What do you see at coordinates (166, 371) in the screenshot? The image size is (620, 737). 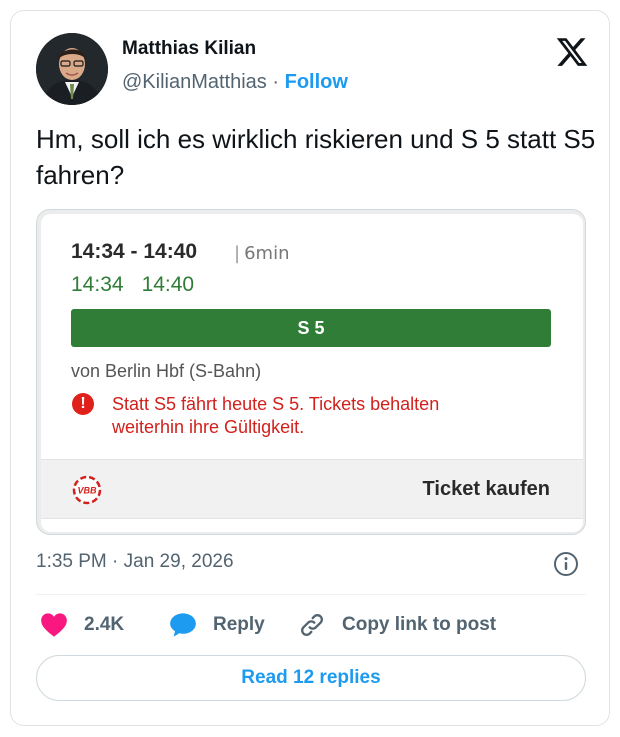 I see `departure-station: von Berlin Hbf (S-Bahn)` at bounding box center [166, 371].